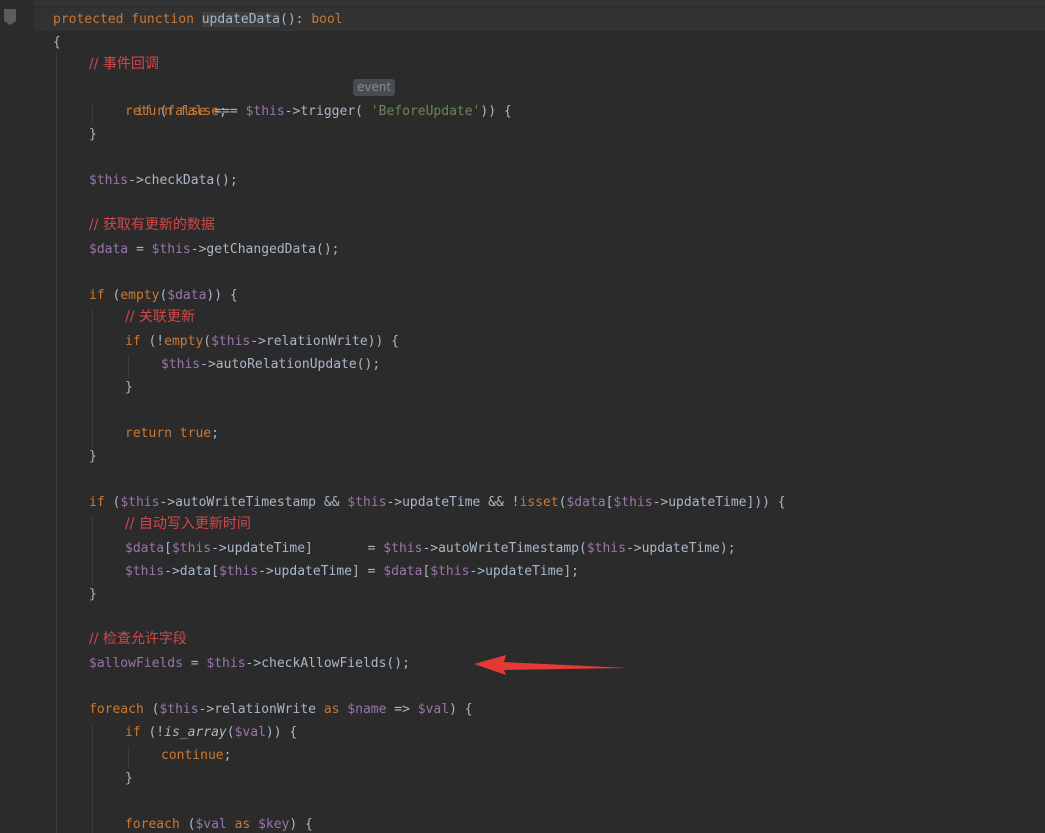  Describe the element at coordinates (211, 732) in the screenshot. I see `code-line-if-is-array: if (!is_array($val)) {` at that location.